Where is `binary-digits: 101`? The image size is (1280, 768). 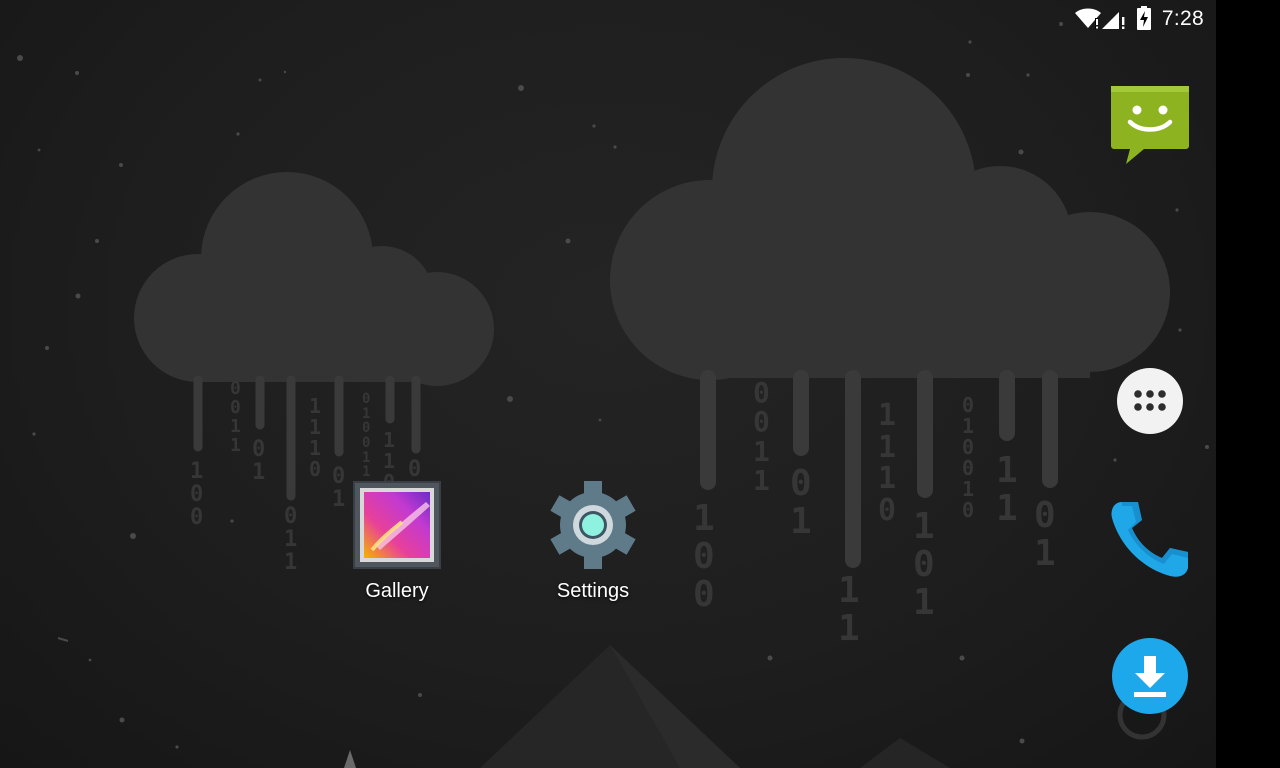 binary-digits: 101 is located at coordinates (924, 564).